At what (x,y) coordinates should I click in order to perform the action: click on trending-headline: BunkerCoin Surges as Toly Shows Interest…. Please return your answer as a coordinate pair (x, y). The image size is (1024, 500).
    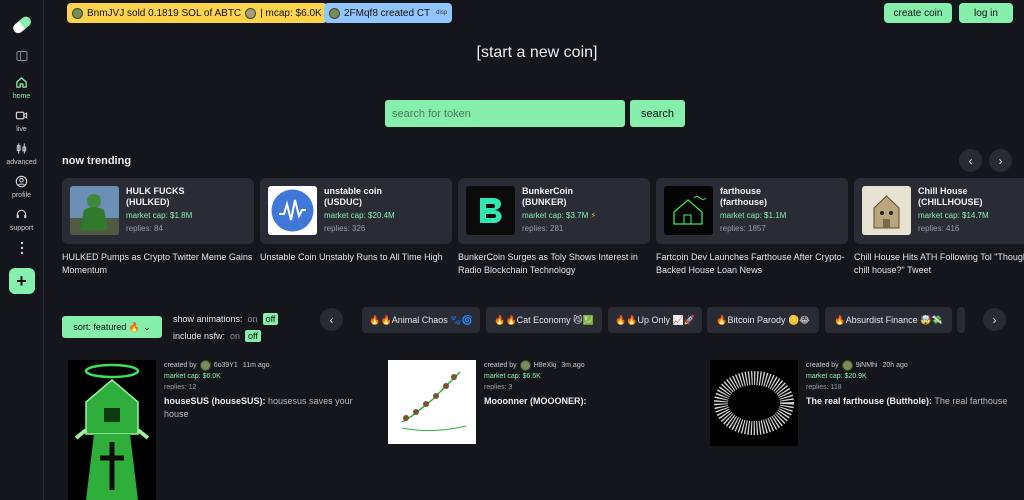
    Looking at the image, I should click on (548, 264).